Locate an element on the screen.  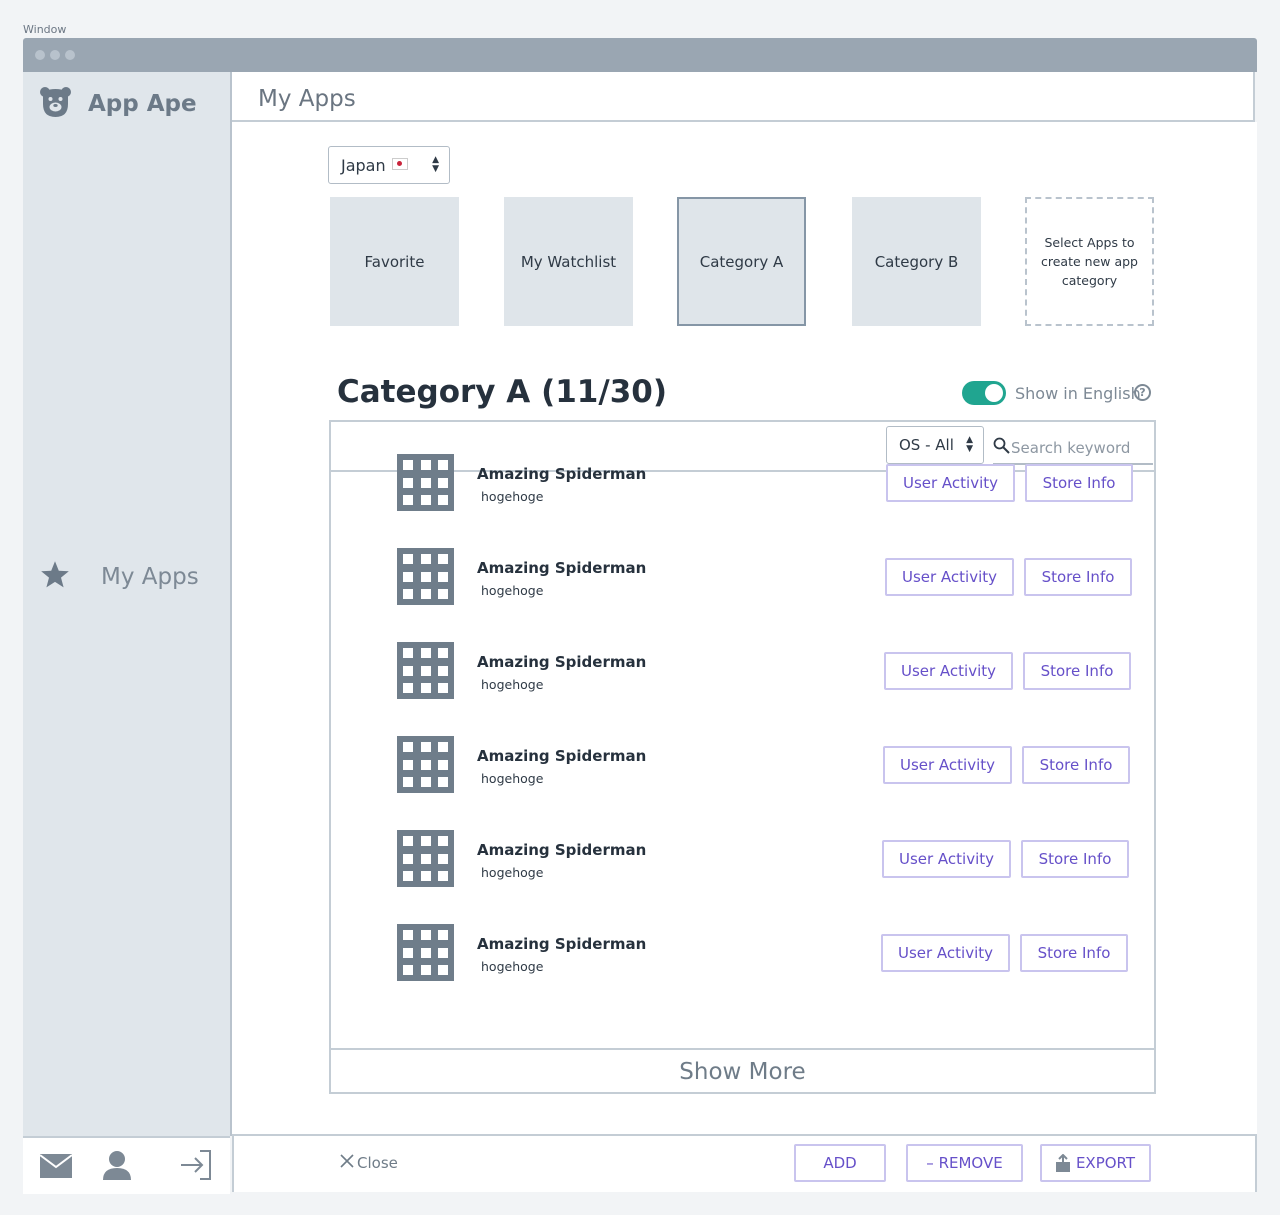
country-select-value: Japan is located at coordinates (363, 165).